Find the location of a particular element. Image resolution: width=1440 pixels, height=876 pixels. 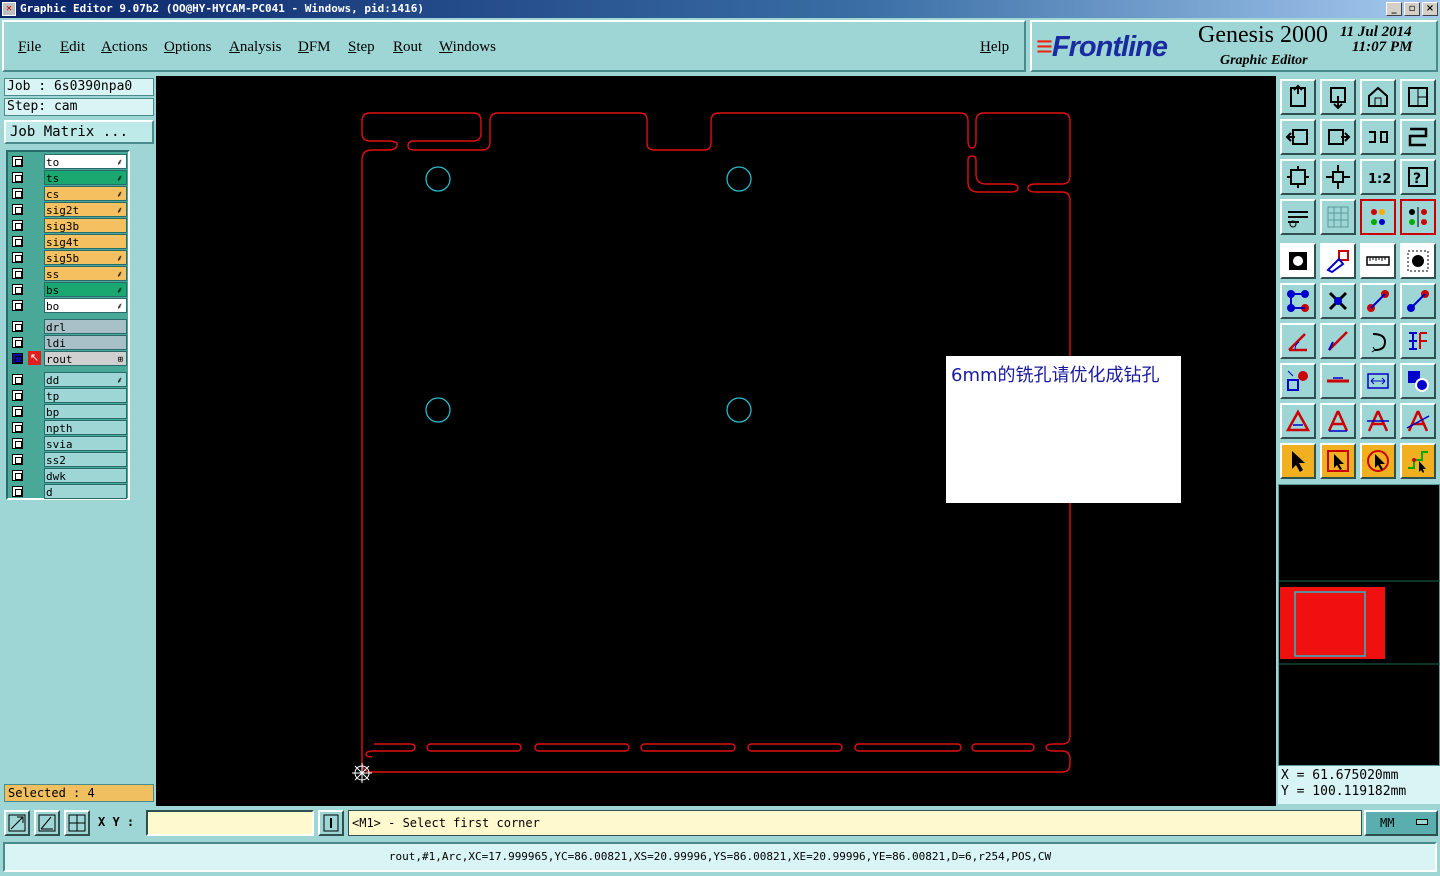

grid-button is located at coordinates (1338, 217).